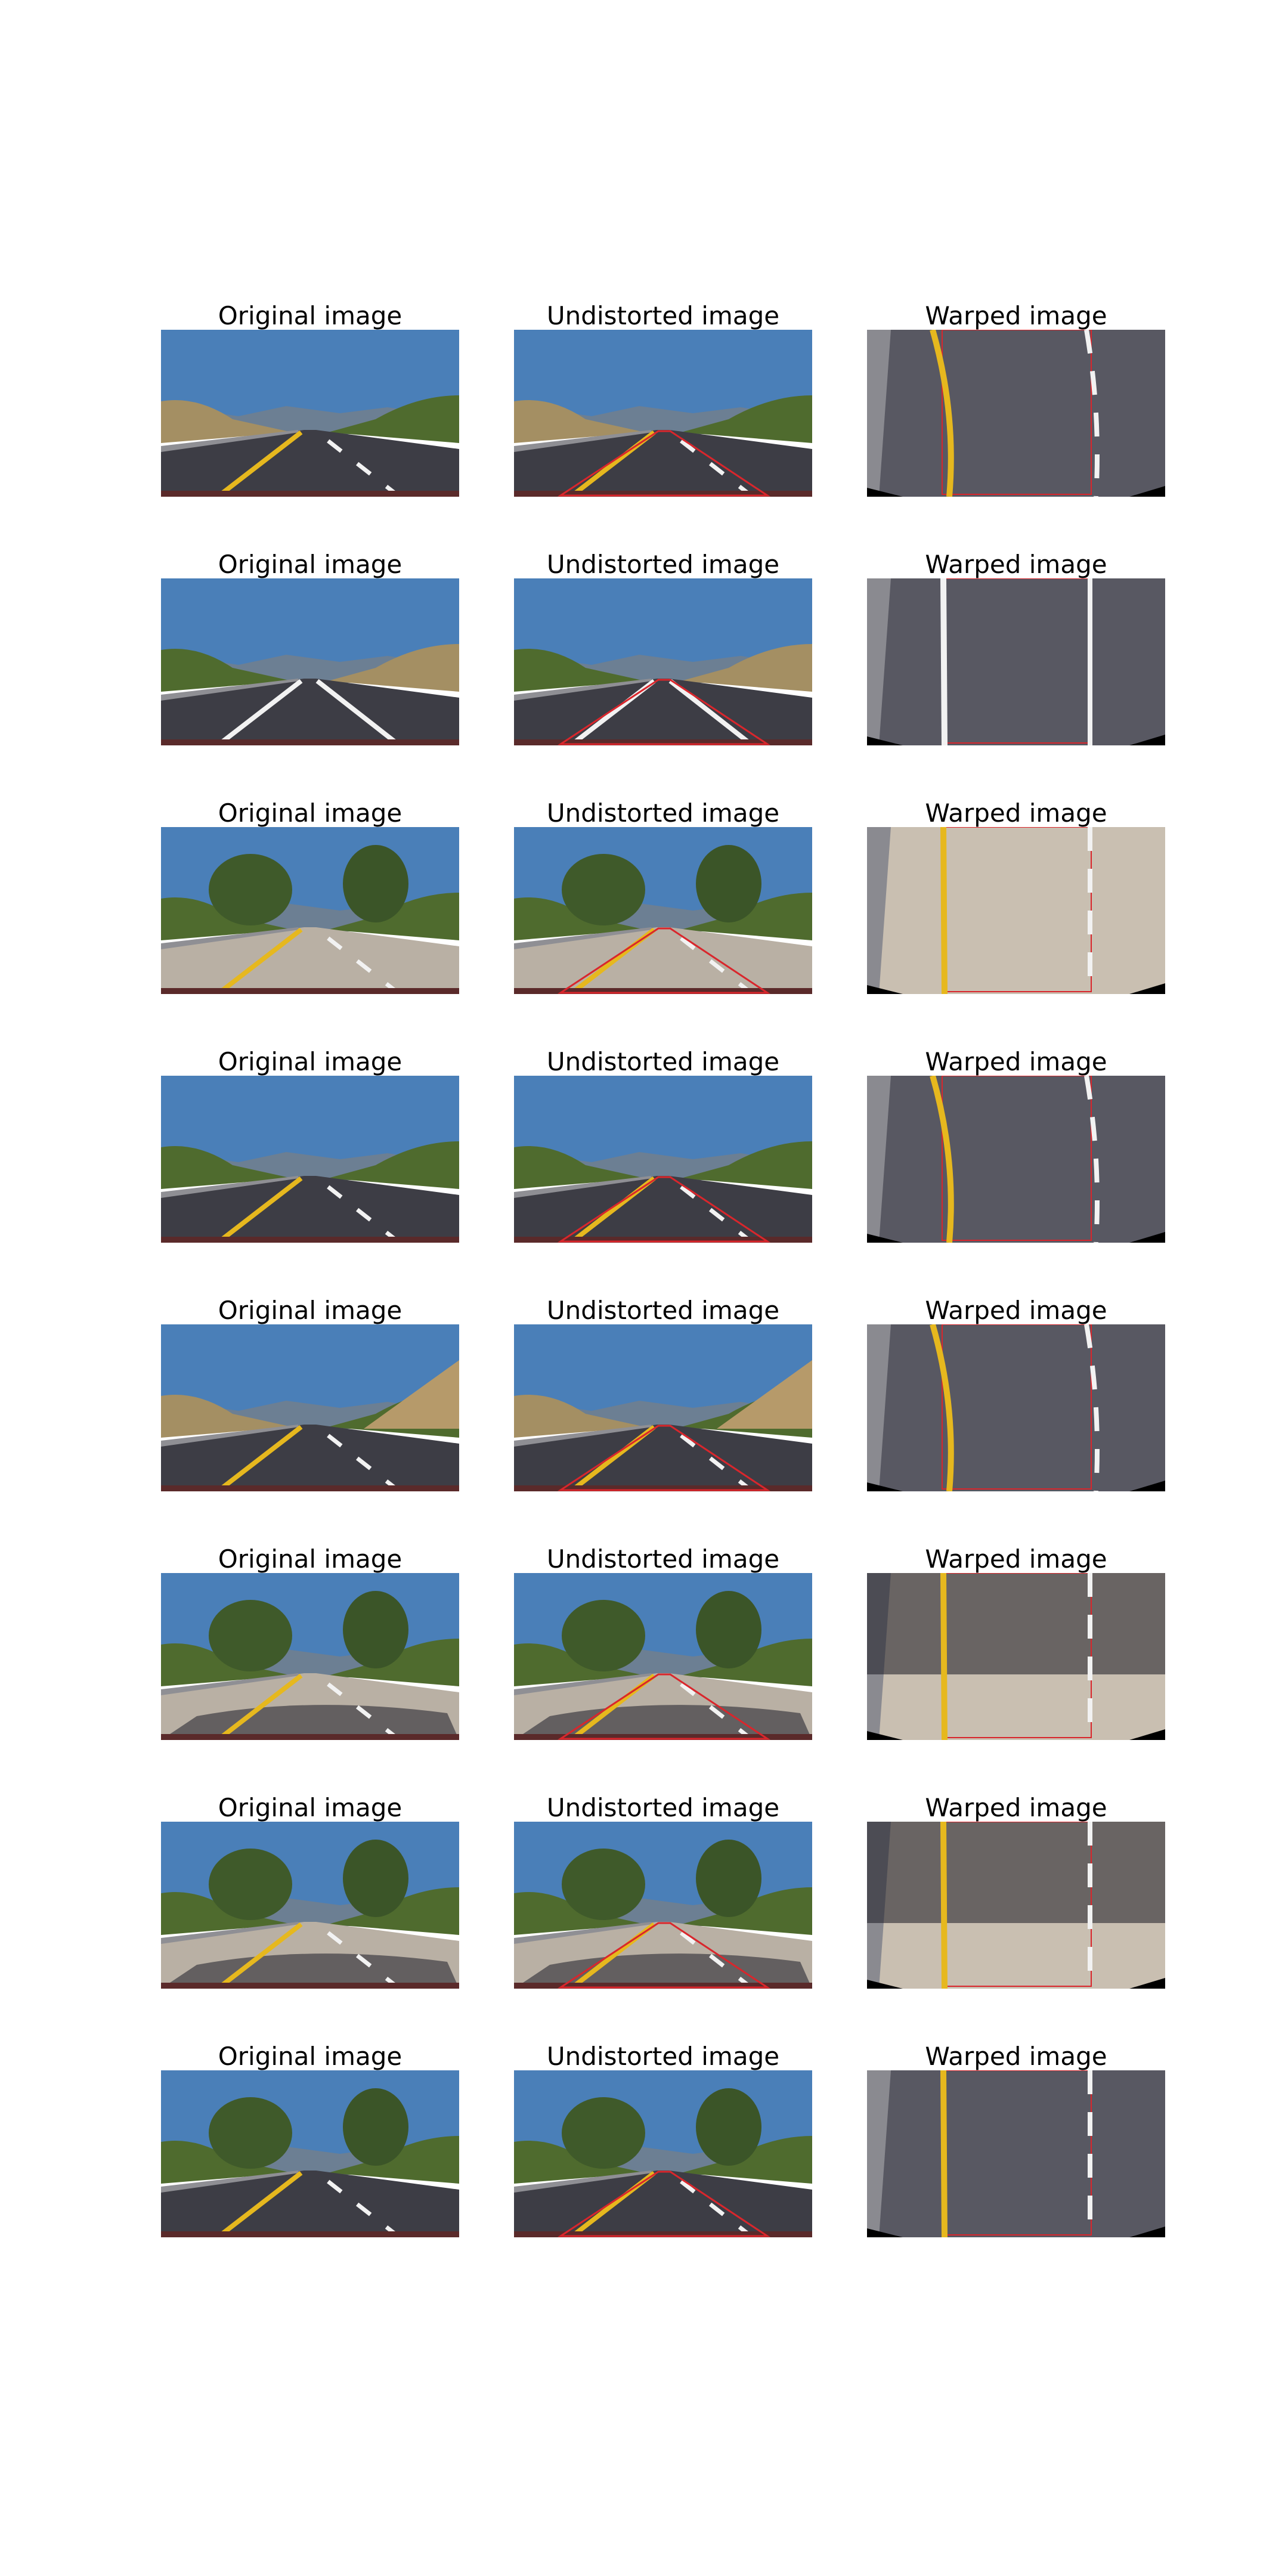 This screenshot has width=1288, height=2576. I want to click on warped-shadow, so click(1016, 1624).